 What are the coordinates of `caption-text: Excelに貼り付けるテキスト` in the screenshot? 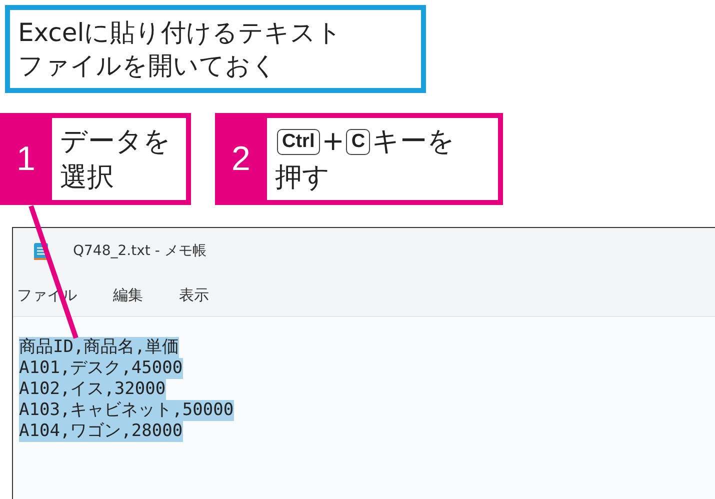 It's located at (181, 33).